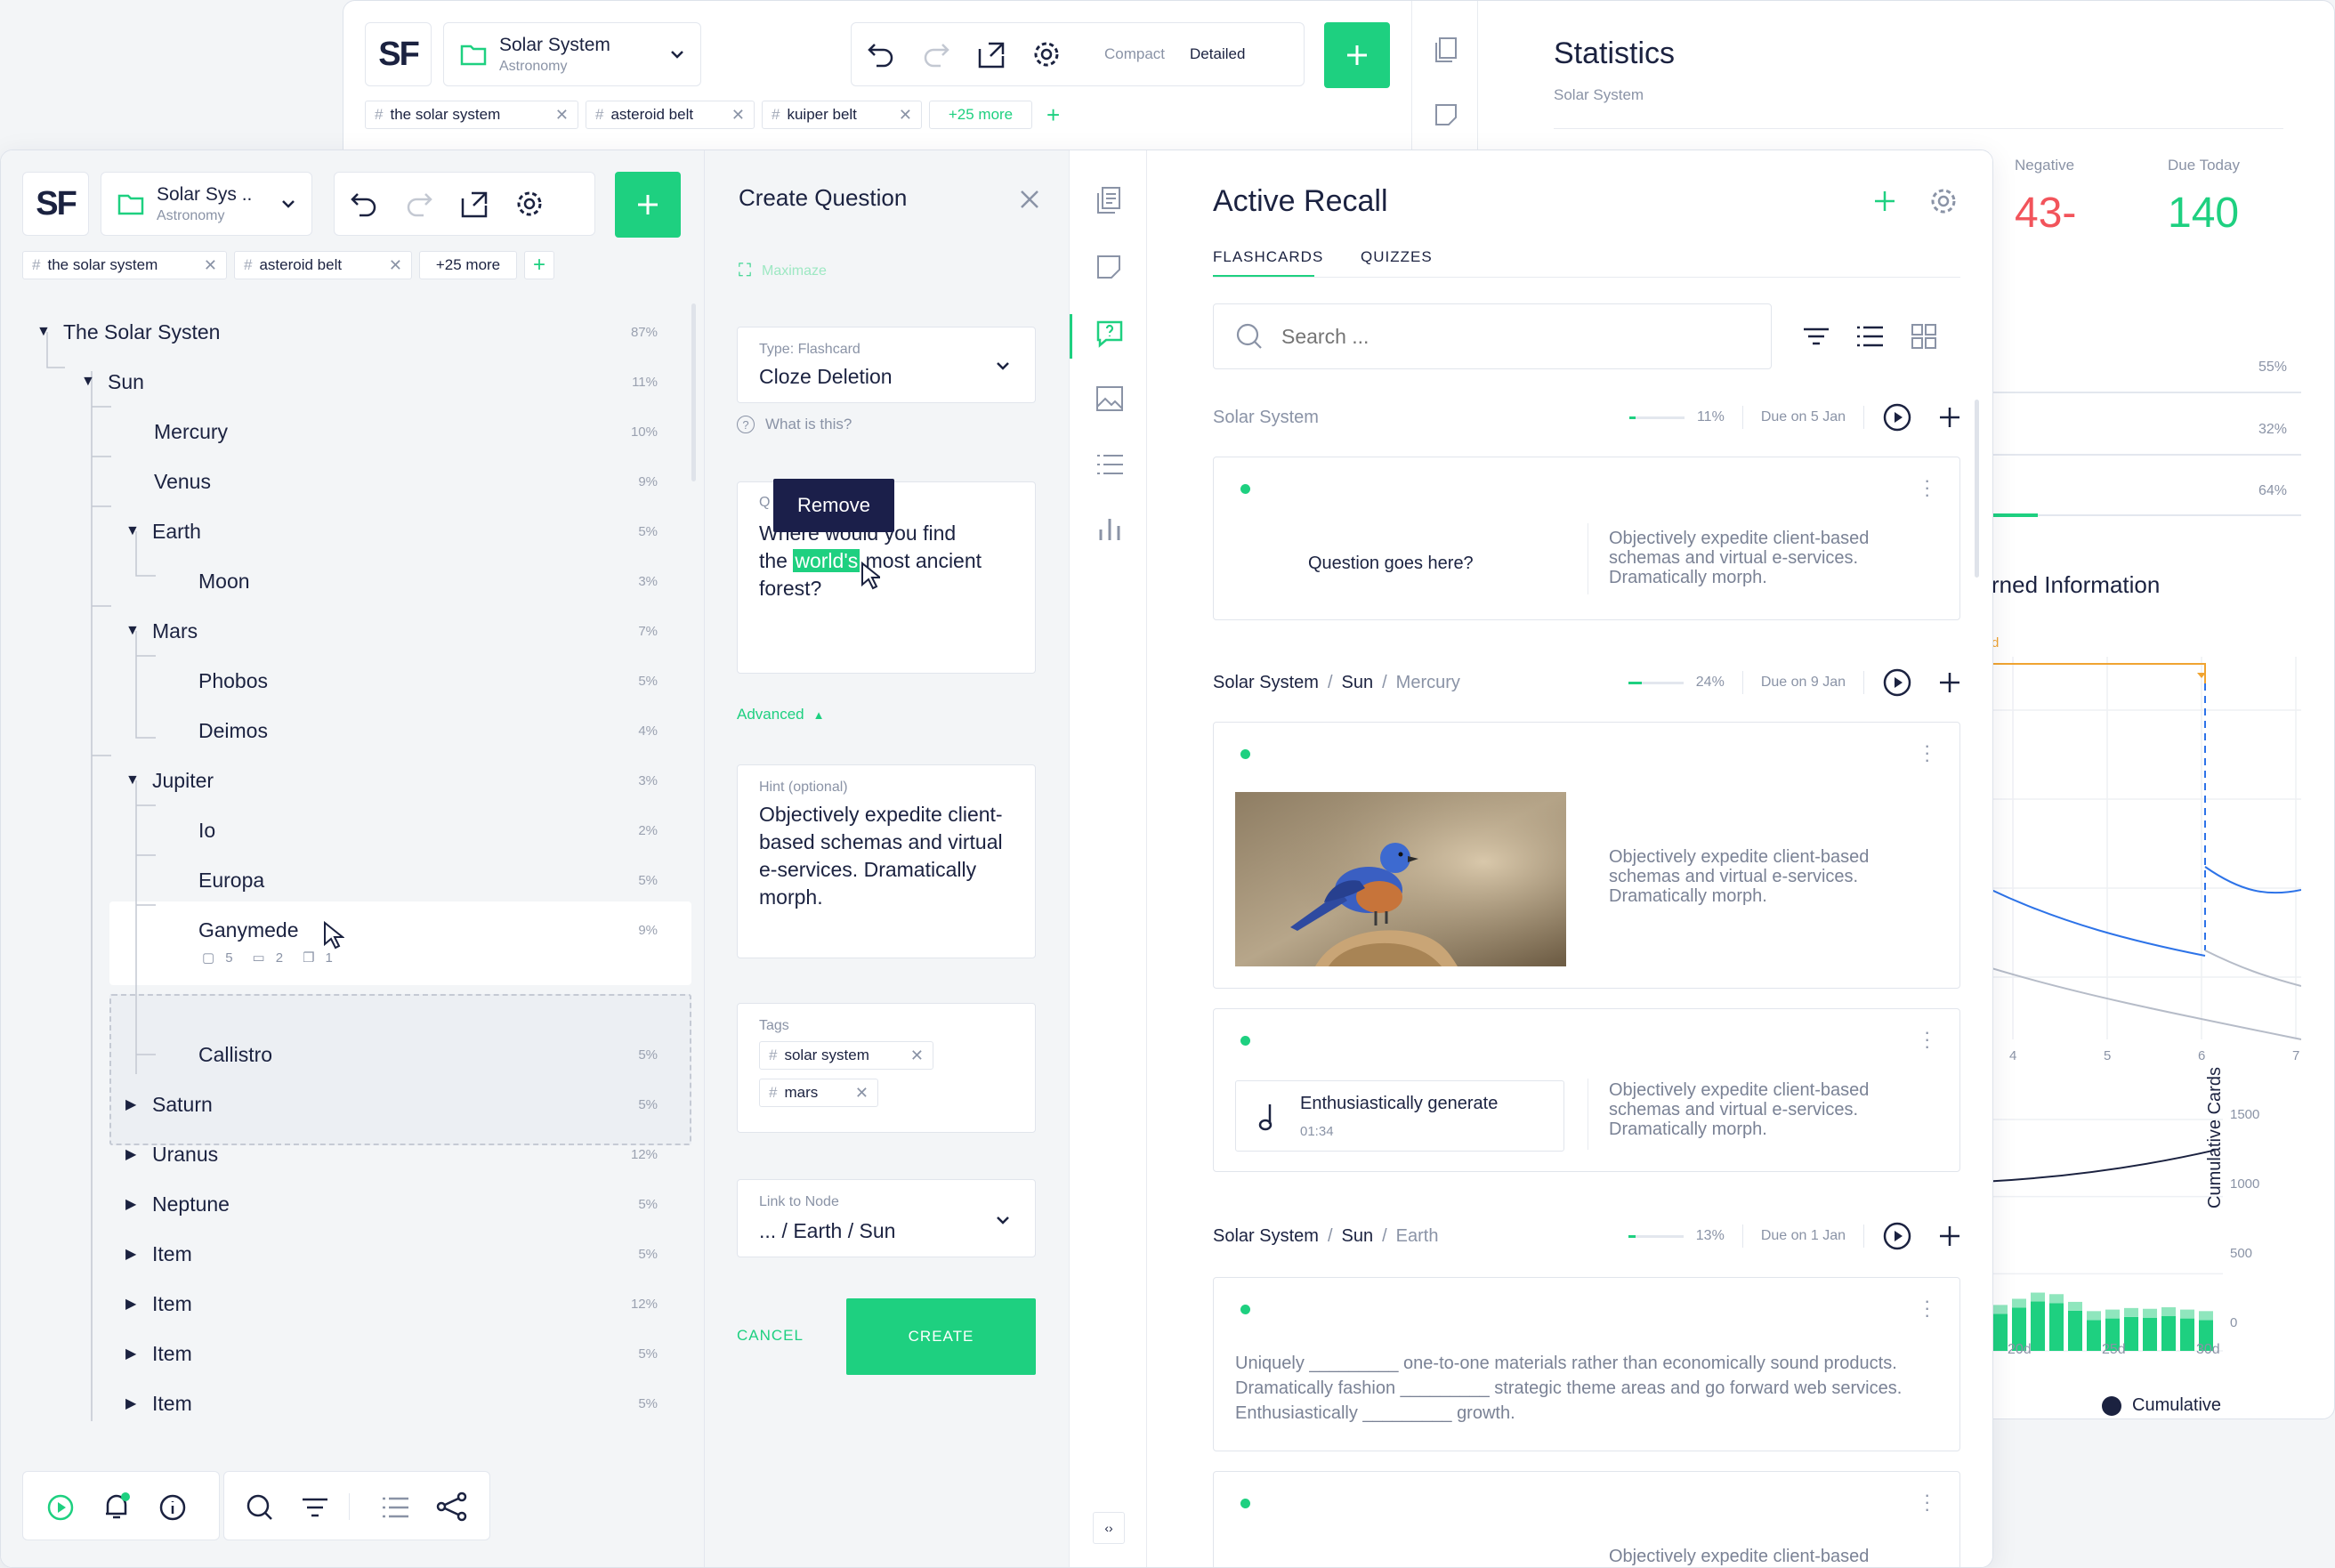  What do you see at coordinates (826, 560) in the screenshot?
I see `cloze-highlight: world's` at bounding box center [826, 560].